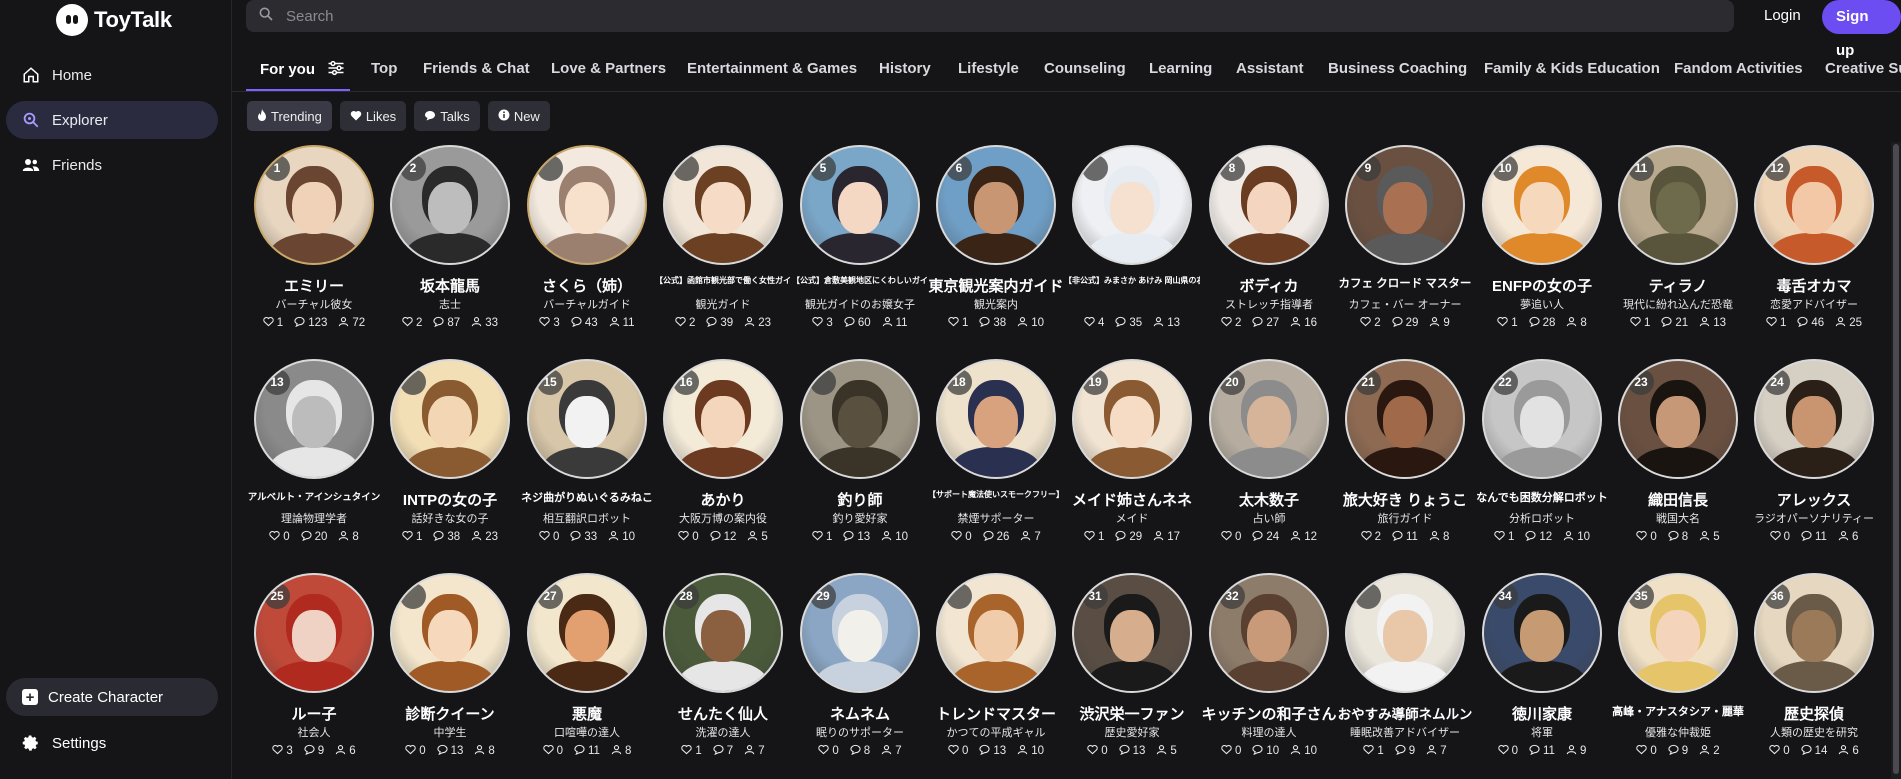 This screenshot has width=1901, height=779. I want to click on character-card: 【公式】函館市観光部で働く女性ガイド 観光ガイド 2 39 23, so click(723, 237).